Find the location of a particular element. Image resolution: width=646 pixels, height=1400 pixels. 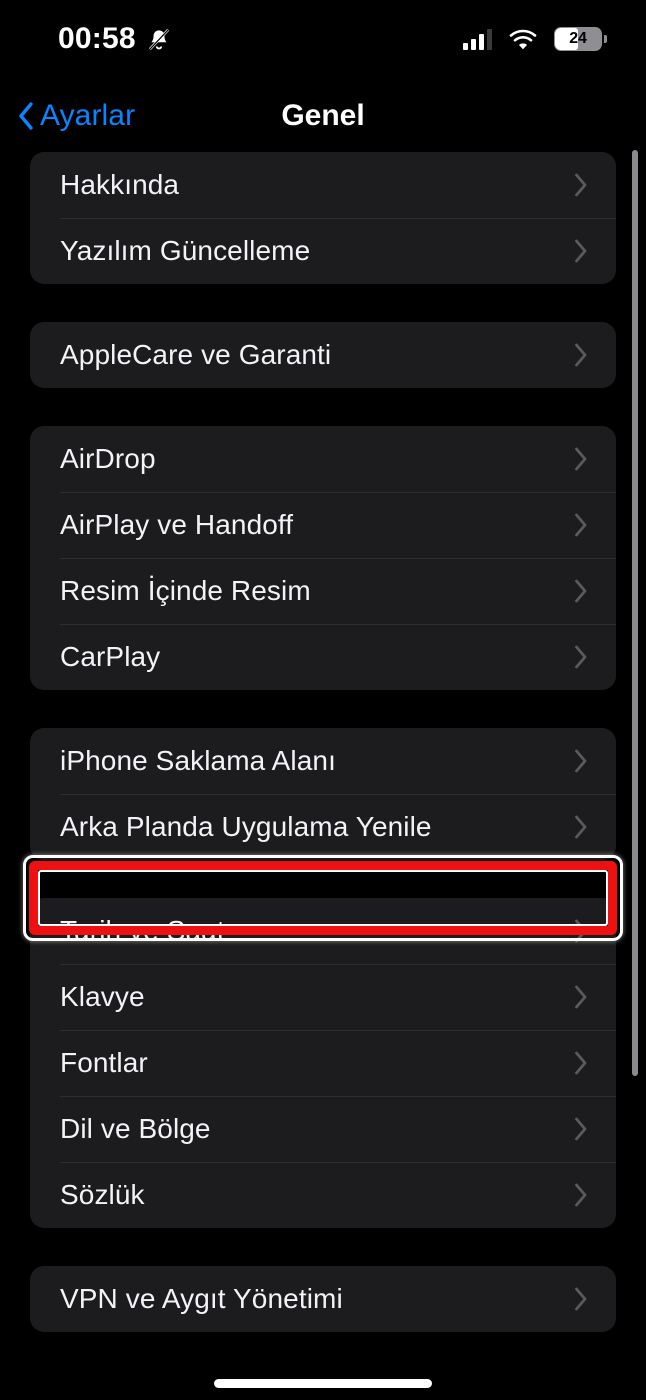

settings-row: Sözlük is located at coordinates (323, 1195).